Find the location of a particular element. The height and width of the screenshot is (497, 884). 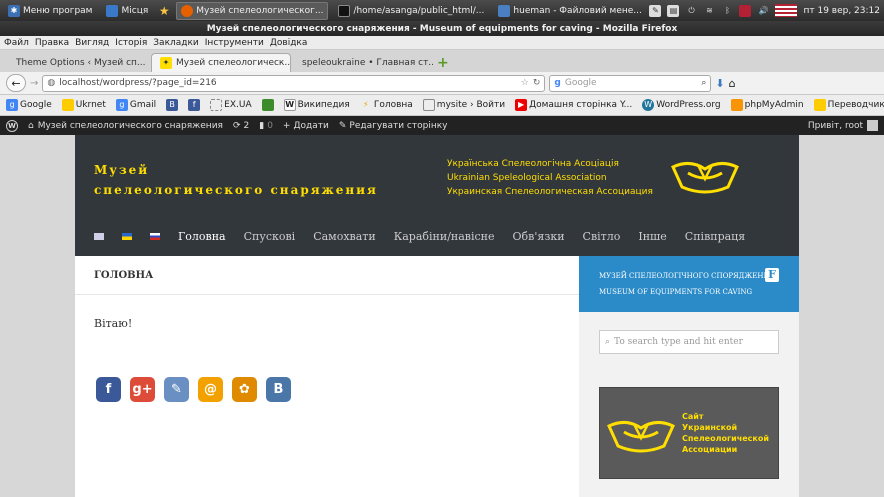

wordpress-logo-icon: W is located at coordinates (12, 125).